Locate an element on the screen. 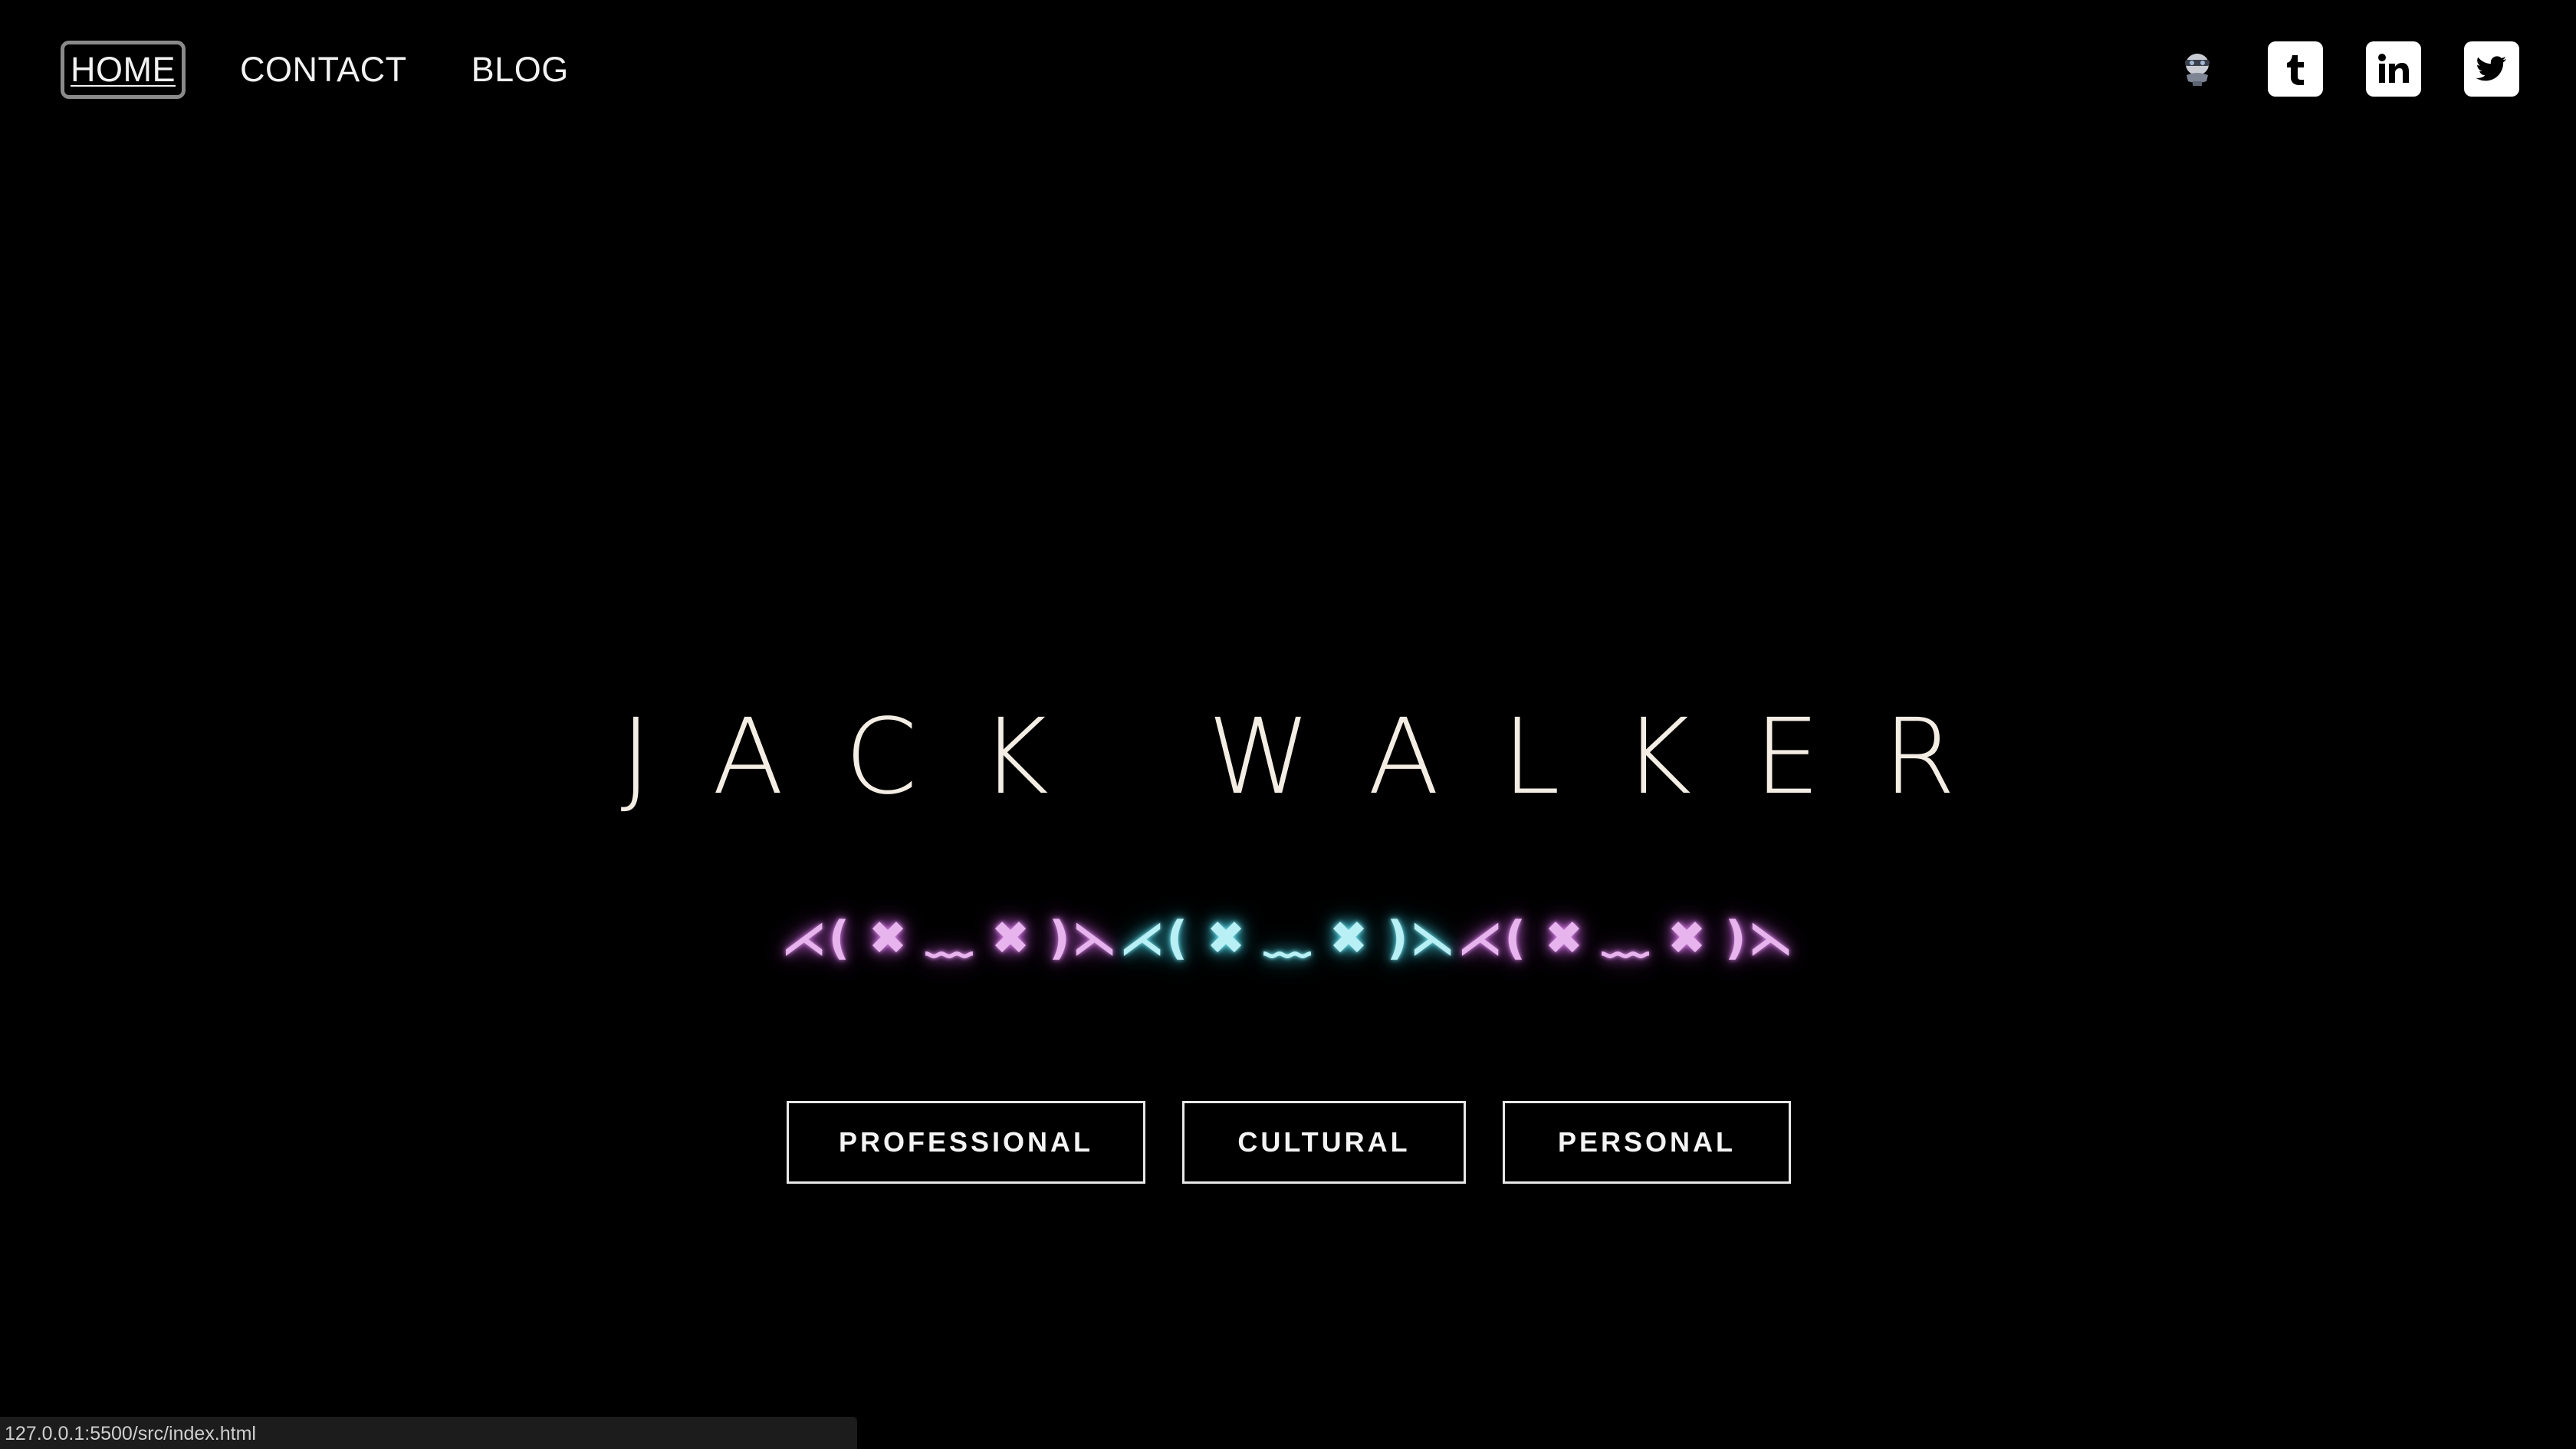 This screenshot has width=2576, height=1449. kaomoji-pink-2: ⋌( ✖ ﹏ ✖ )⋋ is located at coordinates (1627, 939).